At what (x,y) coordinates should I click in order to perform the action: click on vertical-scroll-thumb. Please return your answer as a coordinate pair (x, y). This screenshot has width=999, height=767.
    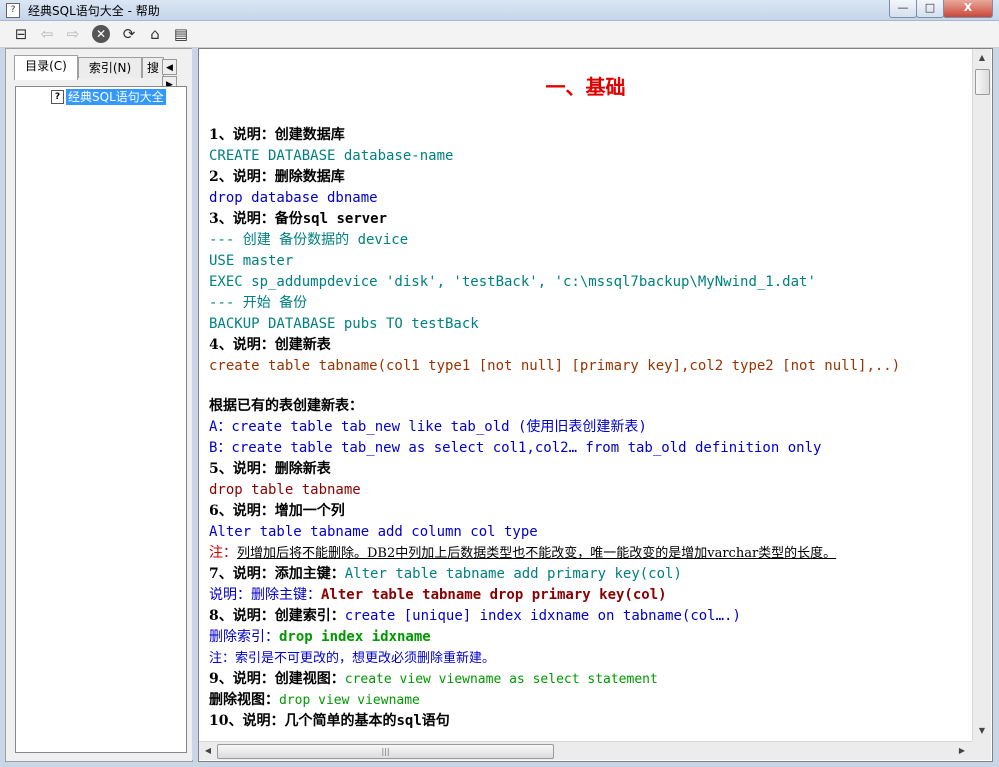
    Looking at the image, I should click on (982, 82).